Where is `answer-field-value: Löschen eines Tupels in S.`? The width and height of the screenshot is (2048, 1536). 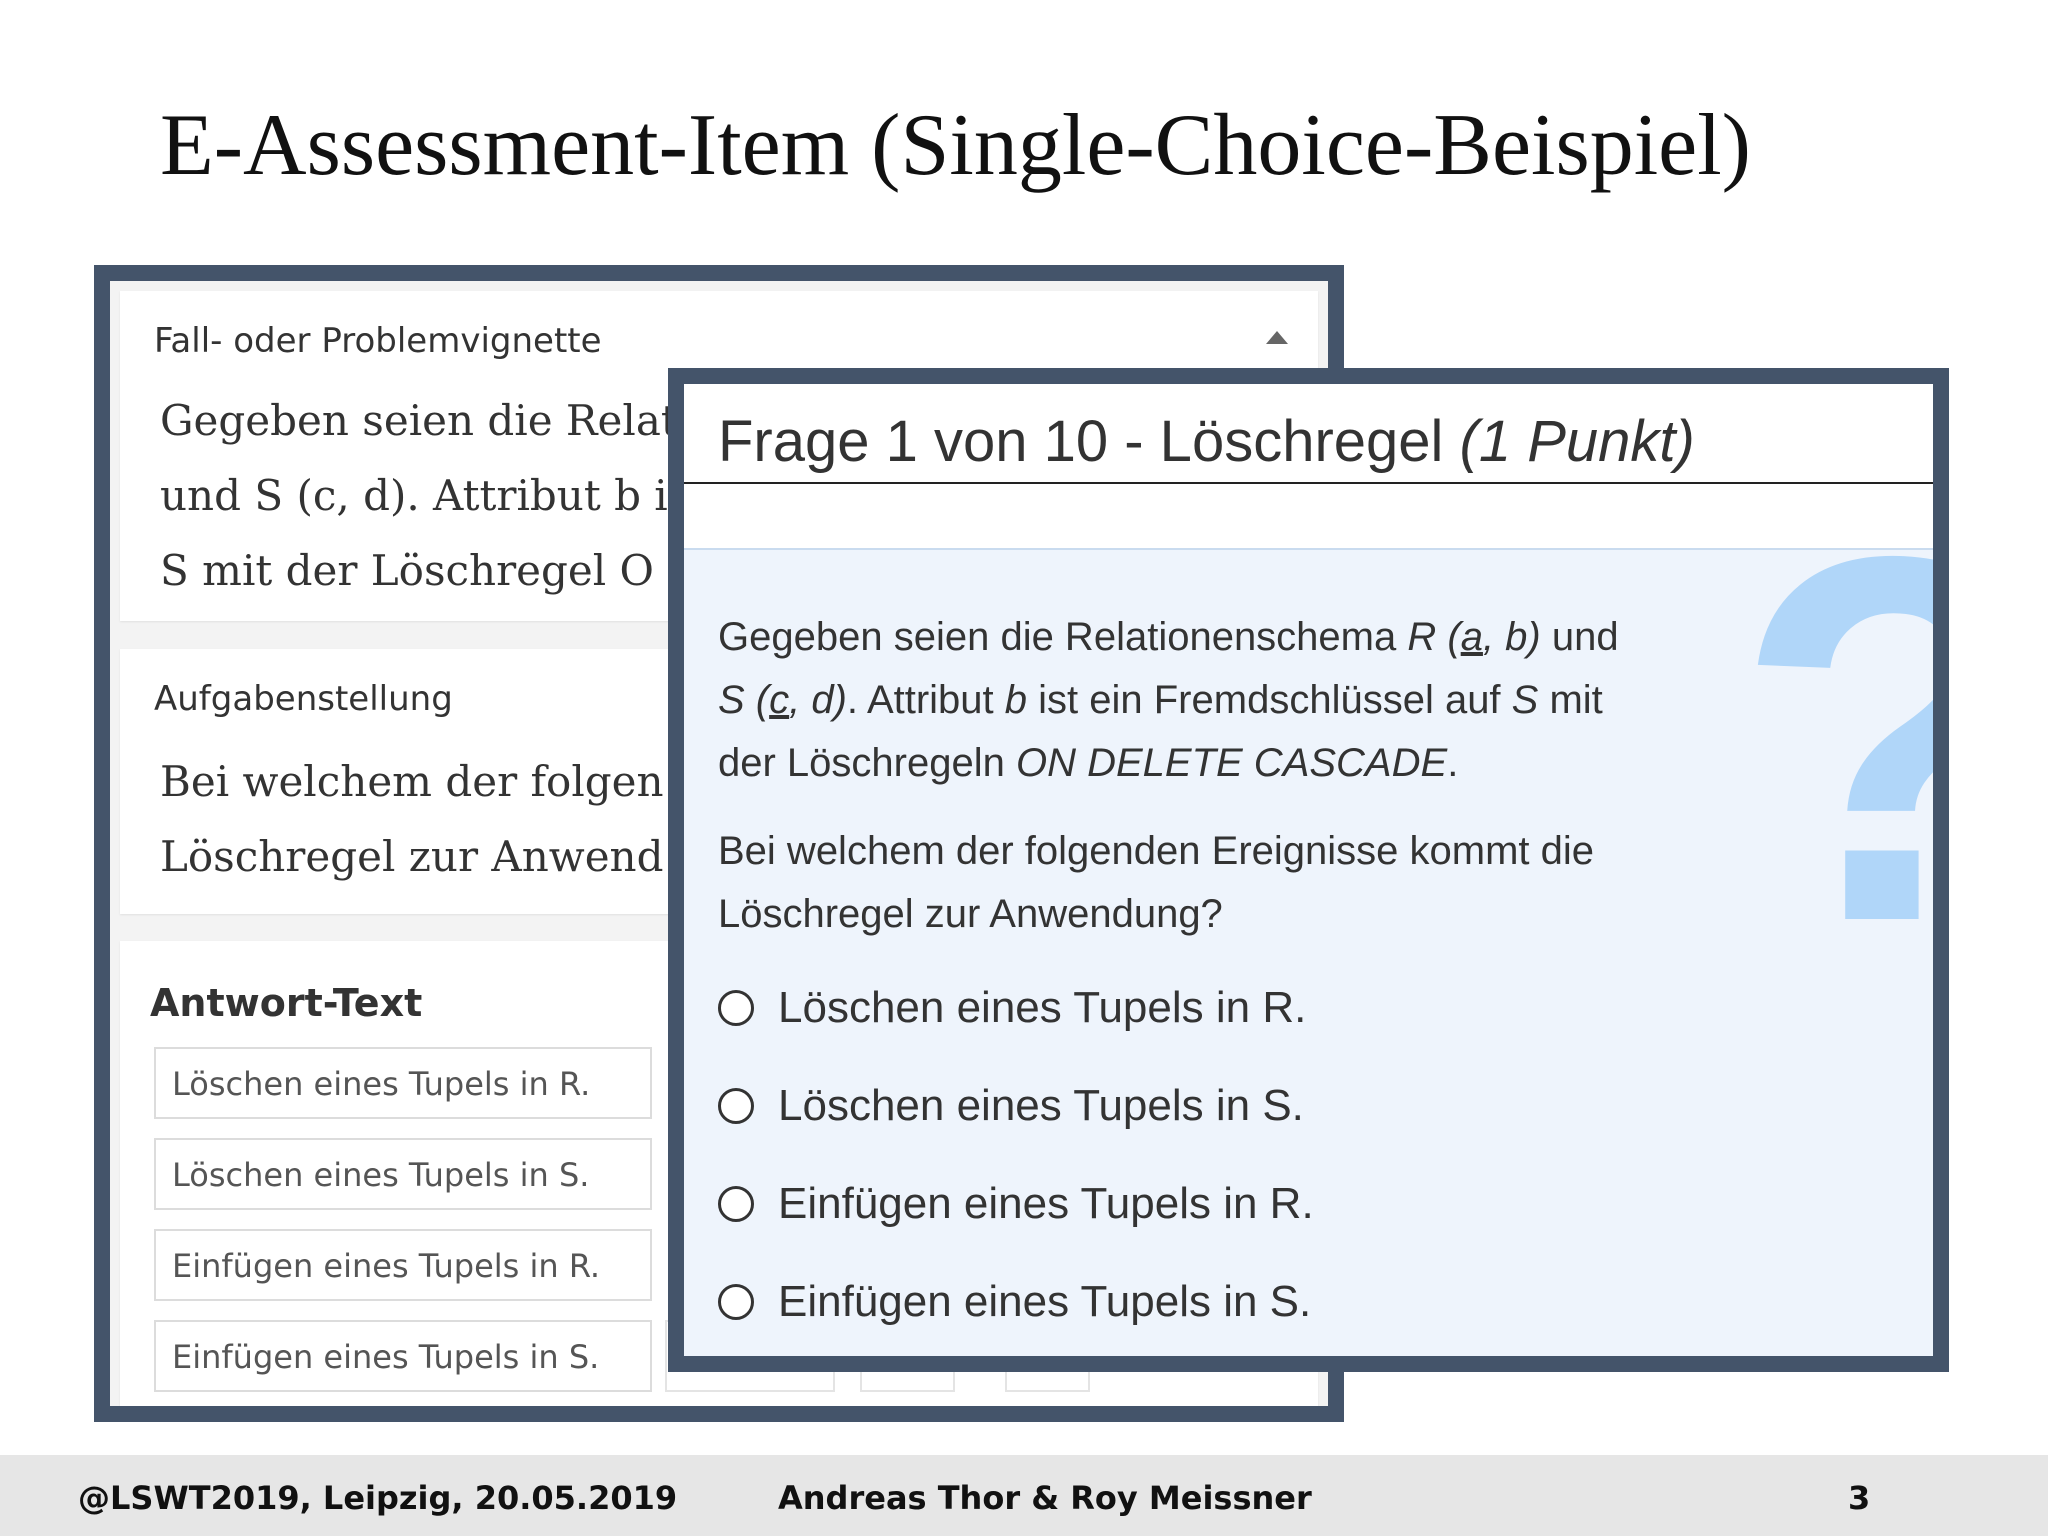
answer-field-value: Löschen eines Tupels in S. is located at coordinates (381, 1175).